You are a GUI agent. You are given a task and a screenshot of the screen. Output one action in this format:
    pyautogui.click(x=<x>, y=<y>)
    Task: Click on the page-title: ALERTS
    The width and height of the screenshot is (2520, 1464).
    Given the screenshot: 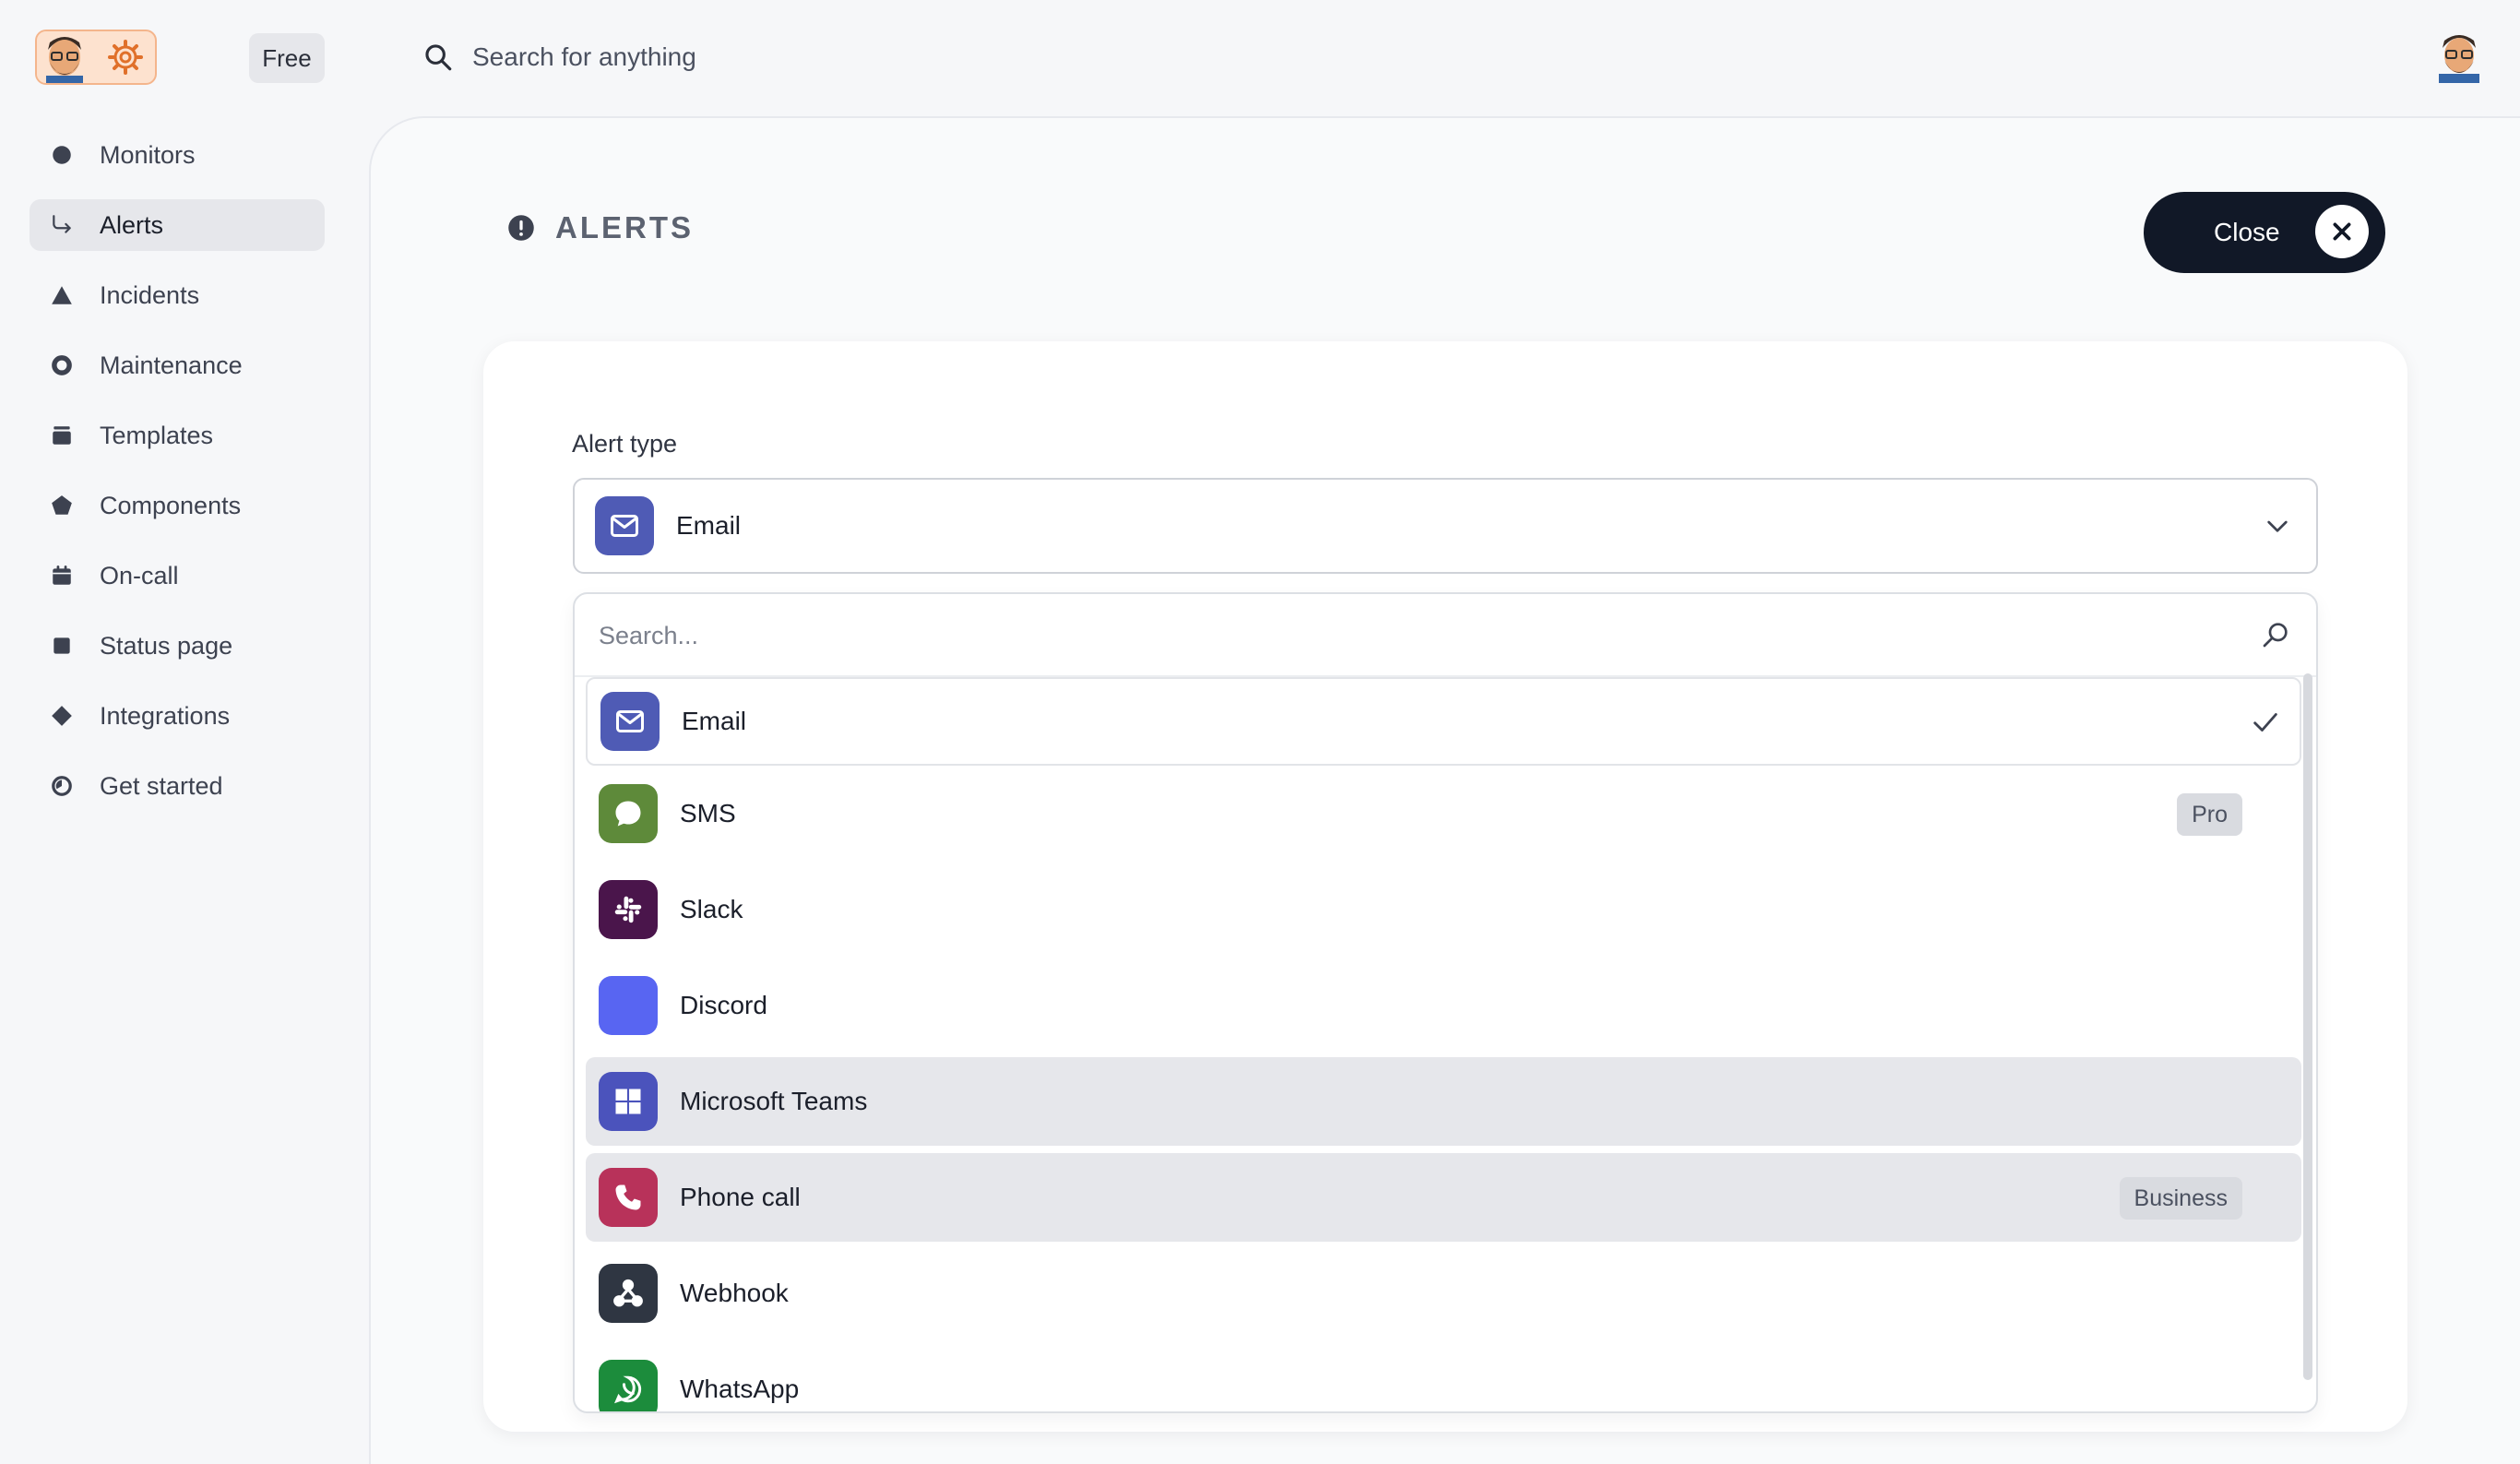 What is the action you would take?
    pyautogui.click(x=600, y=228)
    